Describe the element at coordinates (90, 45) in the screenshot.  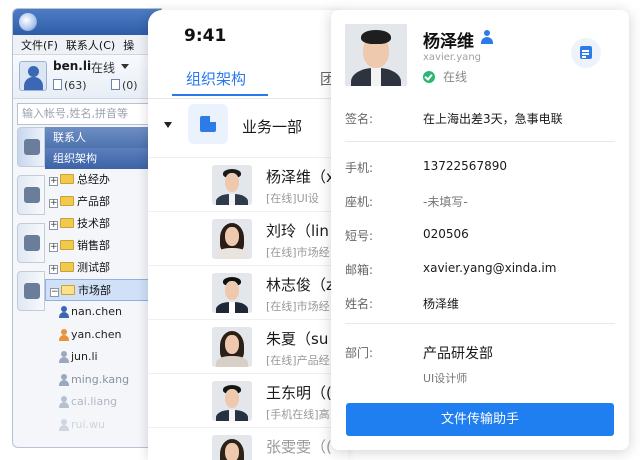
I see `menu-contacts: 联系人(C)` at that location.